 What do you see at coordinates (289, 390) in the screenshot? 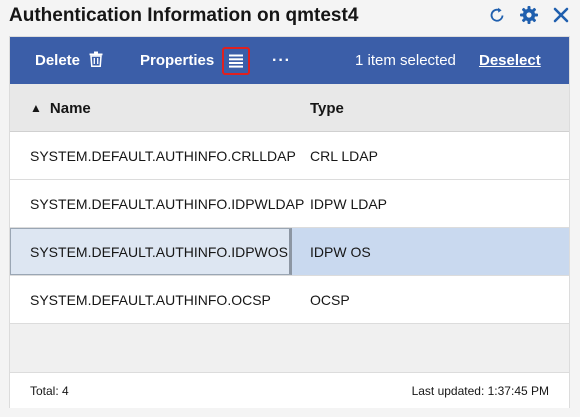
I see `table-footer: Total: 4 Last updated: 1:37:45 PM` at bounding box center [289, 390].